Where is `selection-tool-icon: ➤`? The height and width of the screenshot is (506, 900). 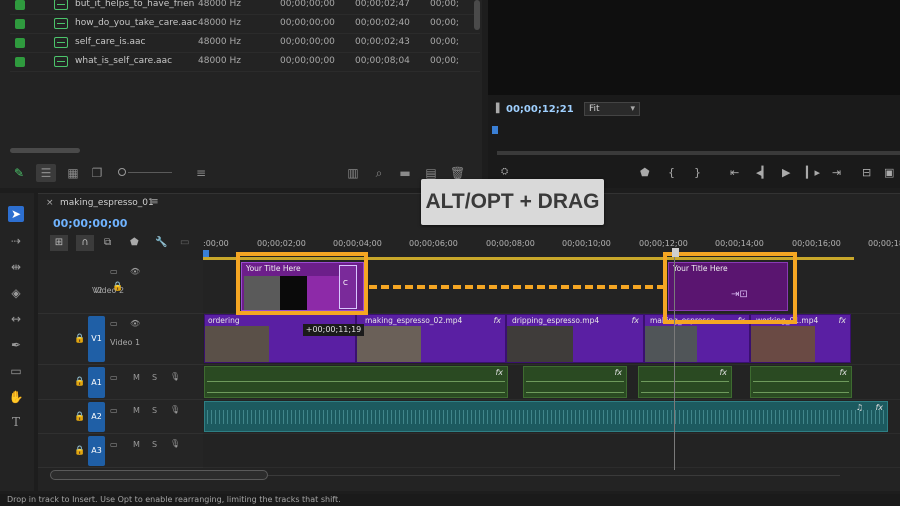
selection-tool-icon: ➤ is located at coordinates (16, 214).